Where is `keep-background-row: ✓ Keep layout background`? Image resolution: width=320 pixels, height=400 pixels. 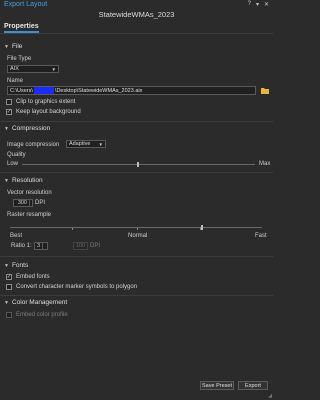
keep-background-row: ✓ Keep layout background is located at coordinates (43, 112).